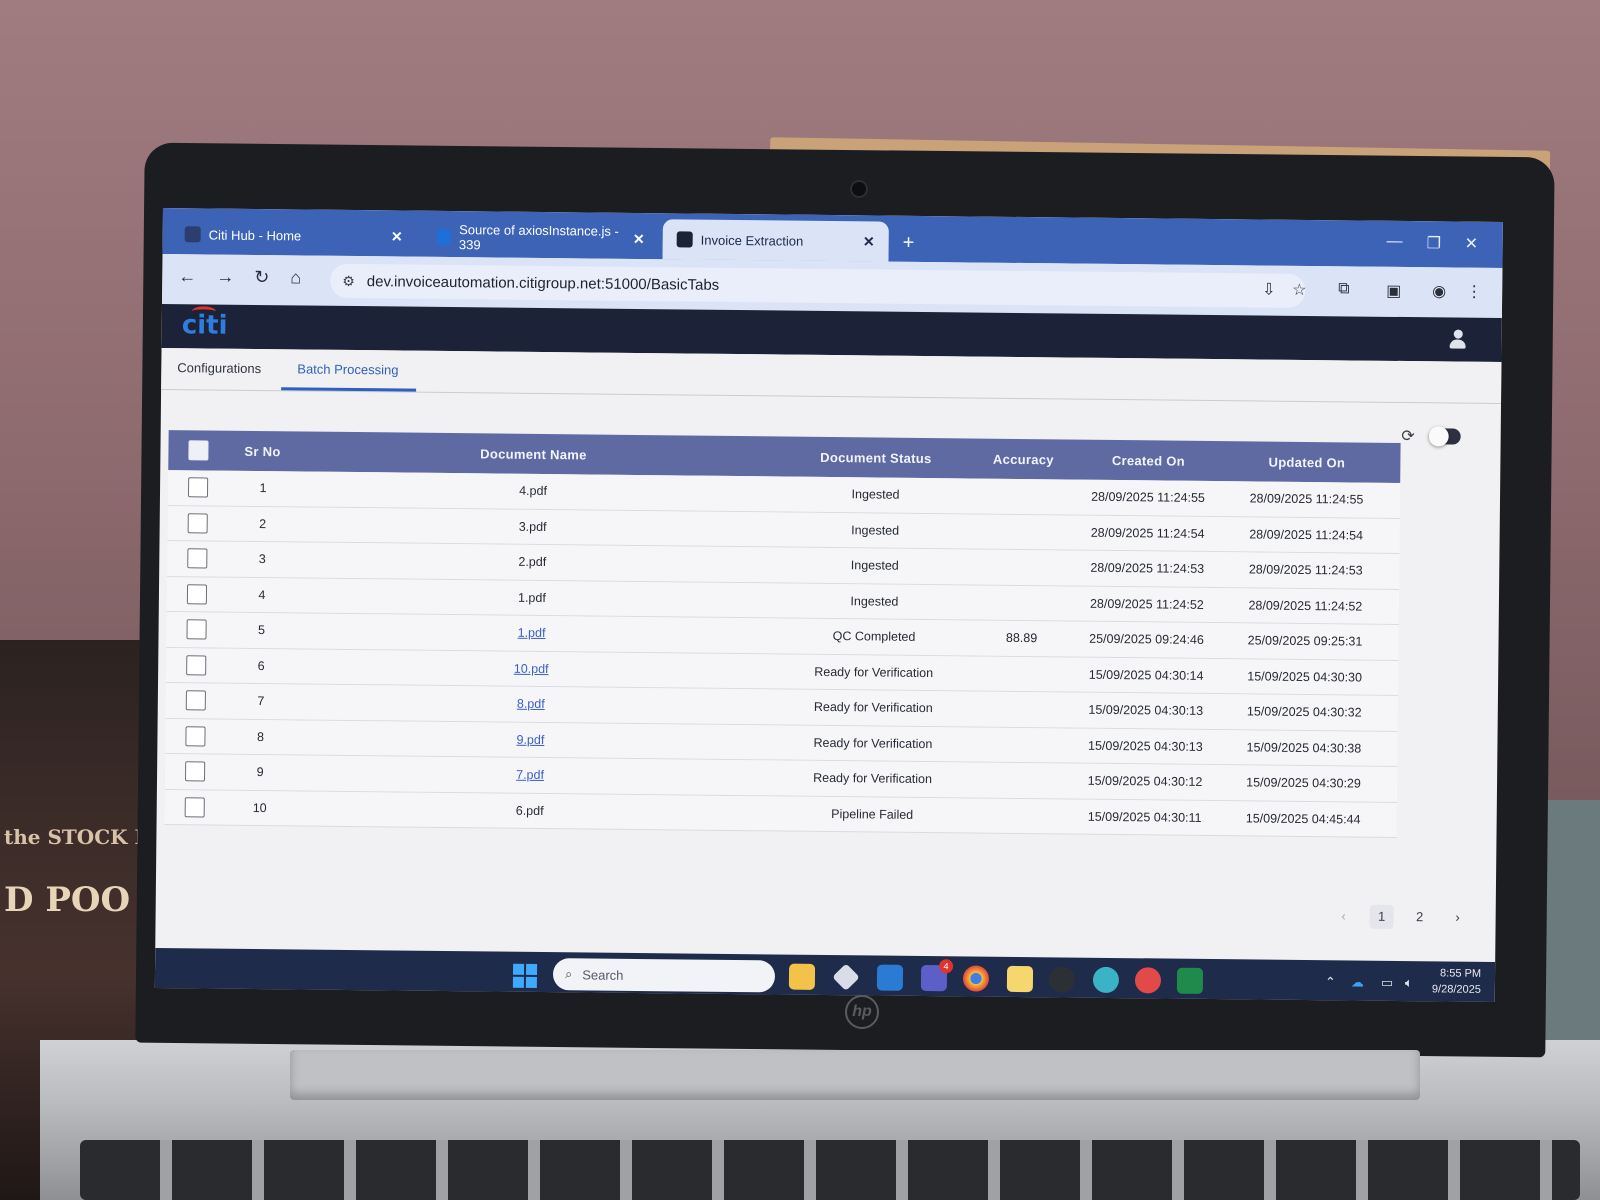 The height and width of the screenshot is (1200, 1600). Describe the element at coordinates (1269, 290) in the screenshot. I see `install-app-icon: ⇩` at that location.